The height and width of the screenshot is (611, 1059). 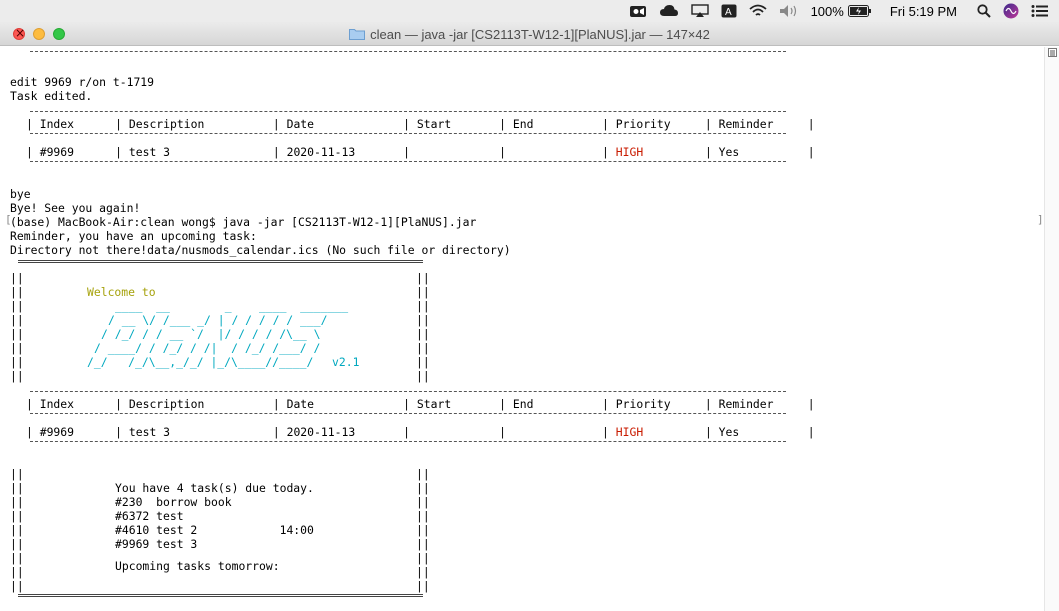 I want to click on logo-line: ____ __ _ ____ _______, so click(x=232, y=306).